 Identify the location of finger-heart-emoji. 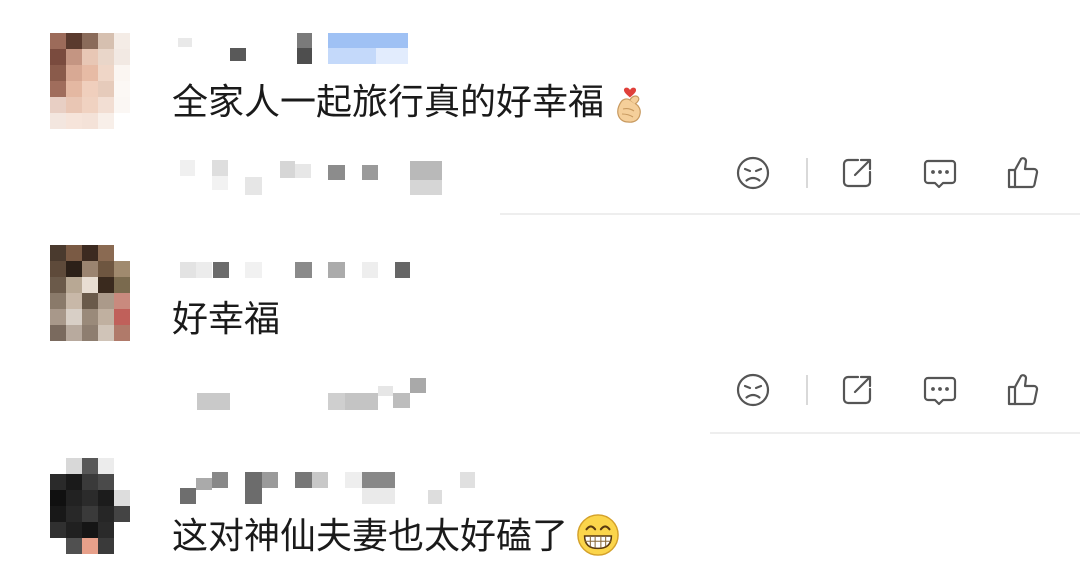
(630, 103).